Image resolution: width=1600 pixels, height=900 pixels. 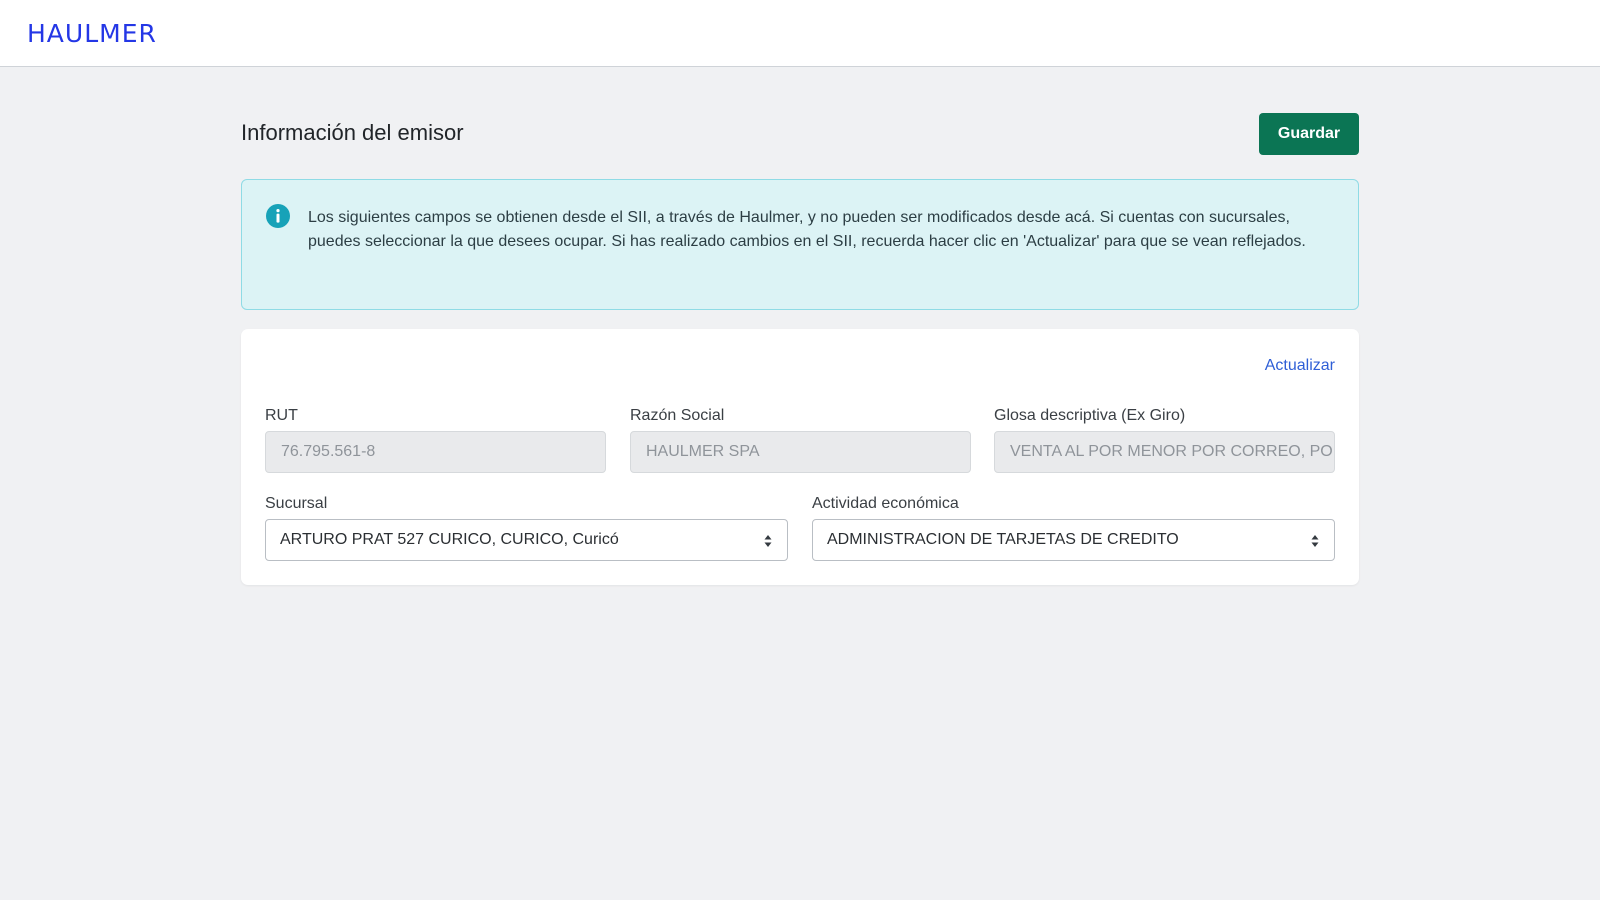 I want to click on info-icon, so click(x=278, y=216).